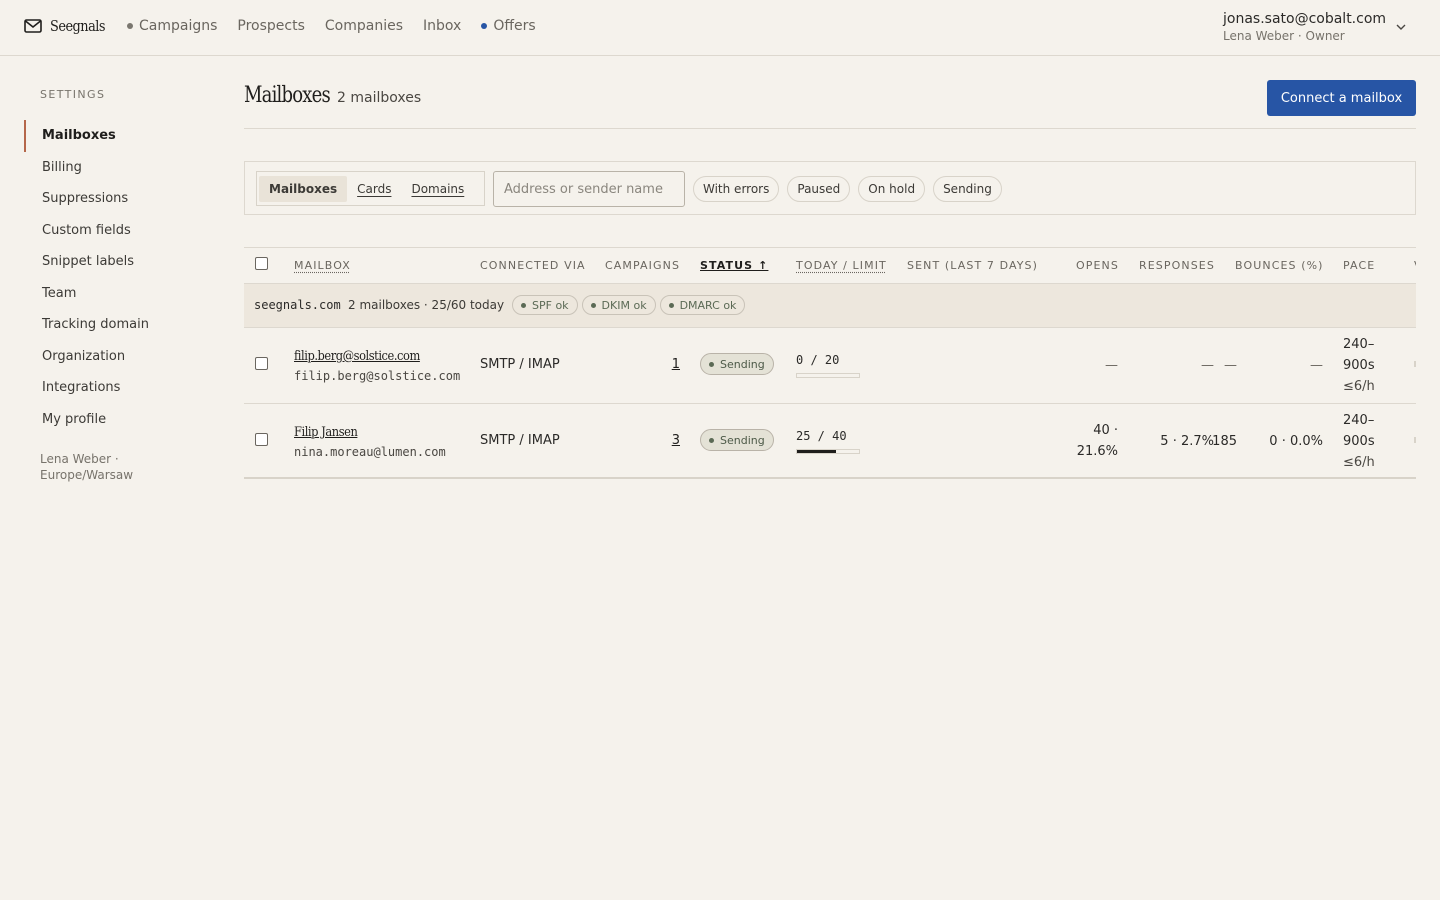  I want to click on filter-chip-with-errors: With errors, so click(736, 189).